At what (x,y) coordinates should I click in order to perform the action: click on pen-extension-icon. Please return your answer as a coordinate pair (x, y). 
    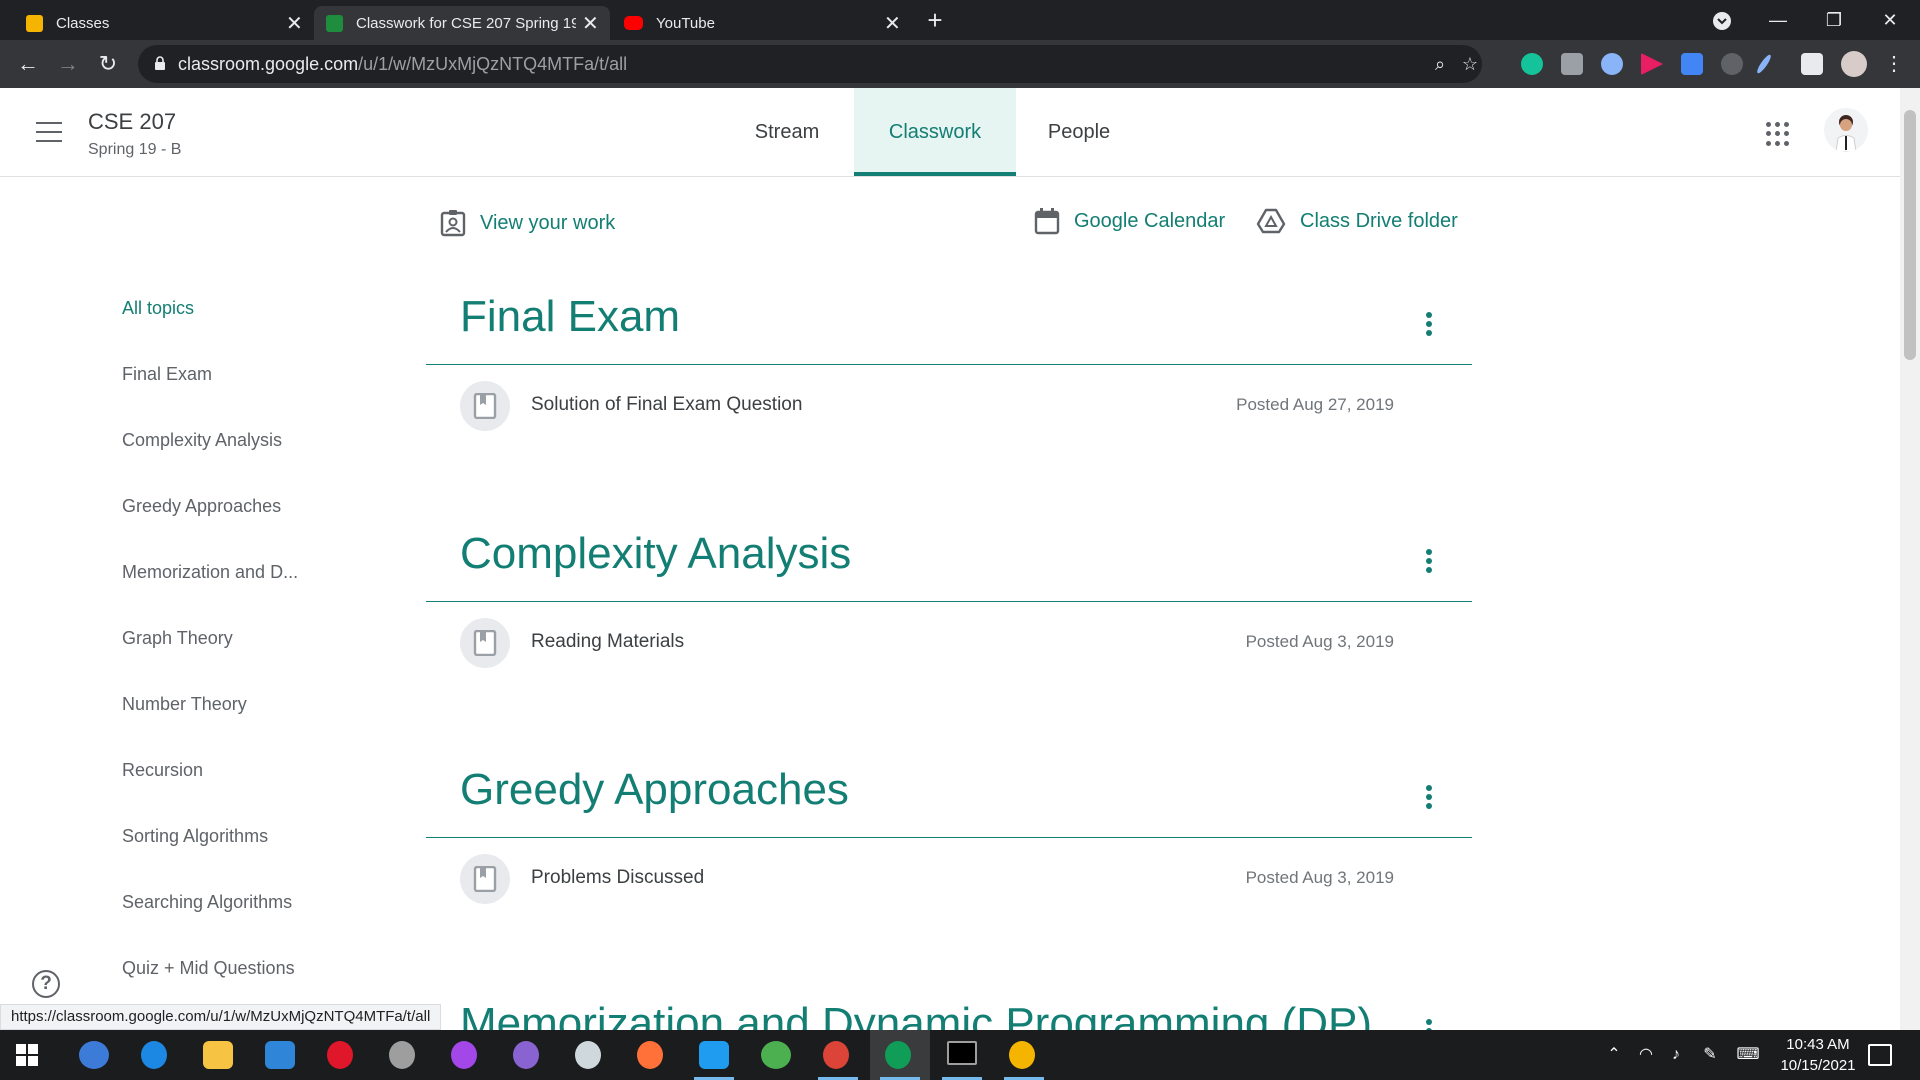
    Looking at the image, I should click on (1764, 64).